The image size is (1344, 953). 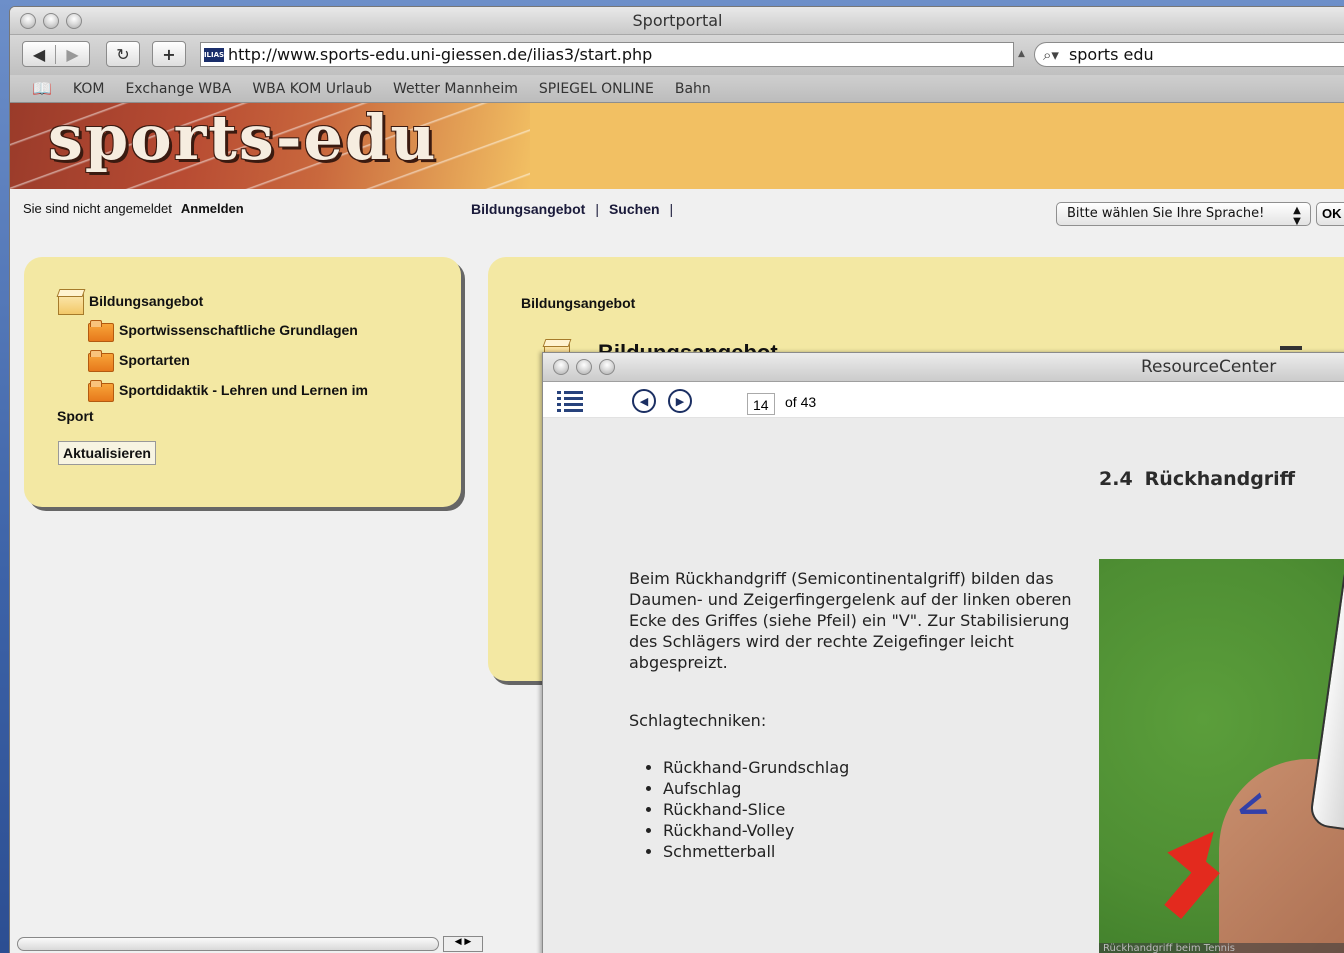 I want to click on address-dropdown-icon: ▲, so click(x=1021, y=54).